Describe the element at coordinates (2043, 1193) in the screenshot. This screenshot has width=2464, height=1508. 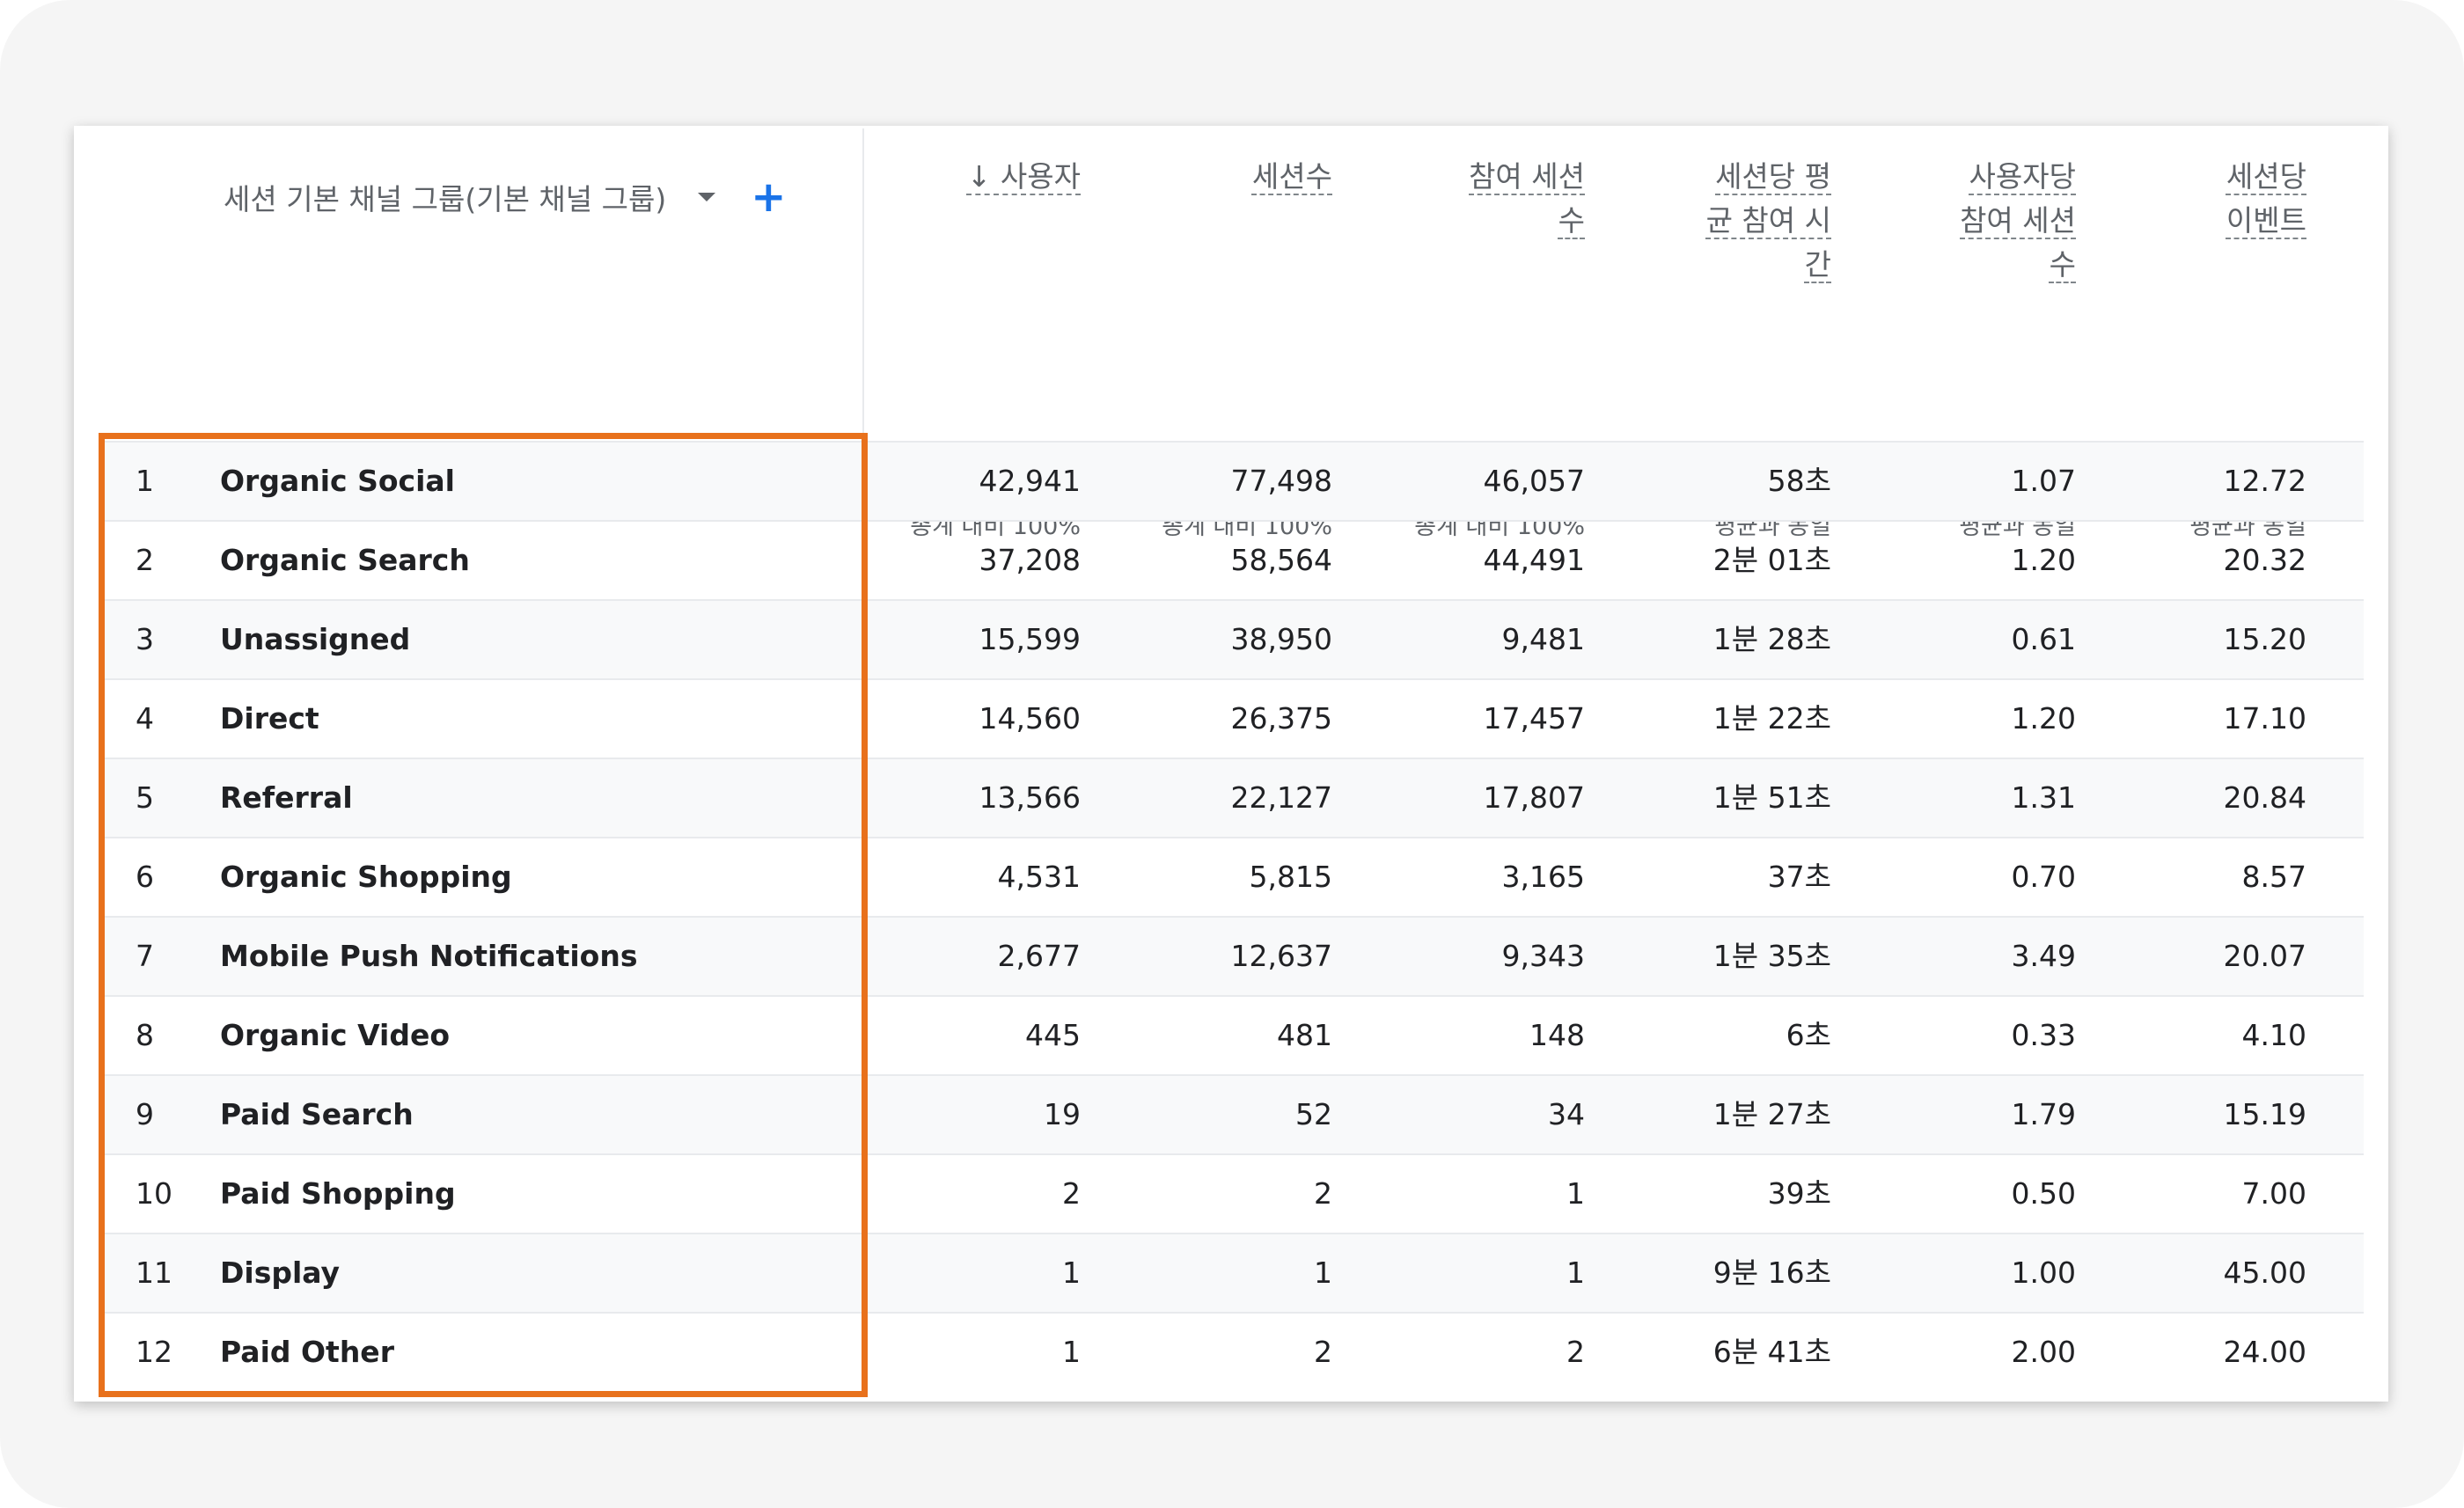
I see `metric-cell: 0.50` at that location.